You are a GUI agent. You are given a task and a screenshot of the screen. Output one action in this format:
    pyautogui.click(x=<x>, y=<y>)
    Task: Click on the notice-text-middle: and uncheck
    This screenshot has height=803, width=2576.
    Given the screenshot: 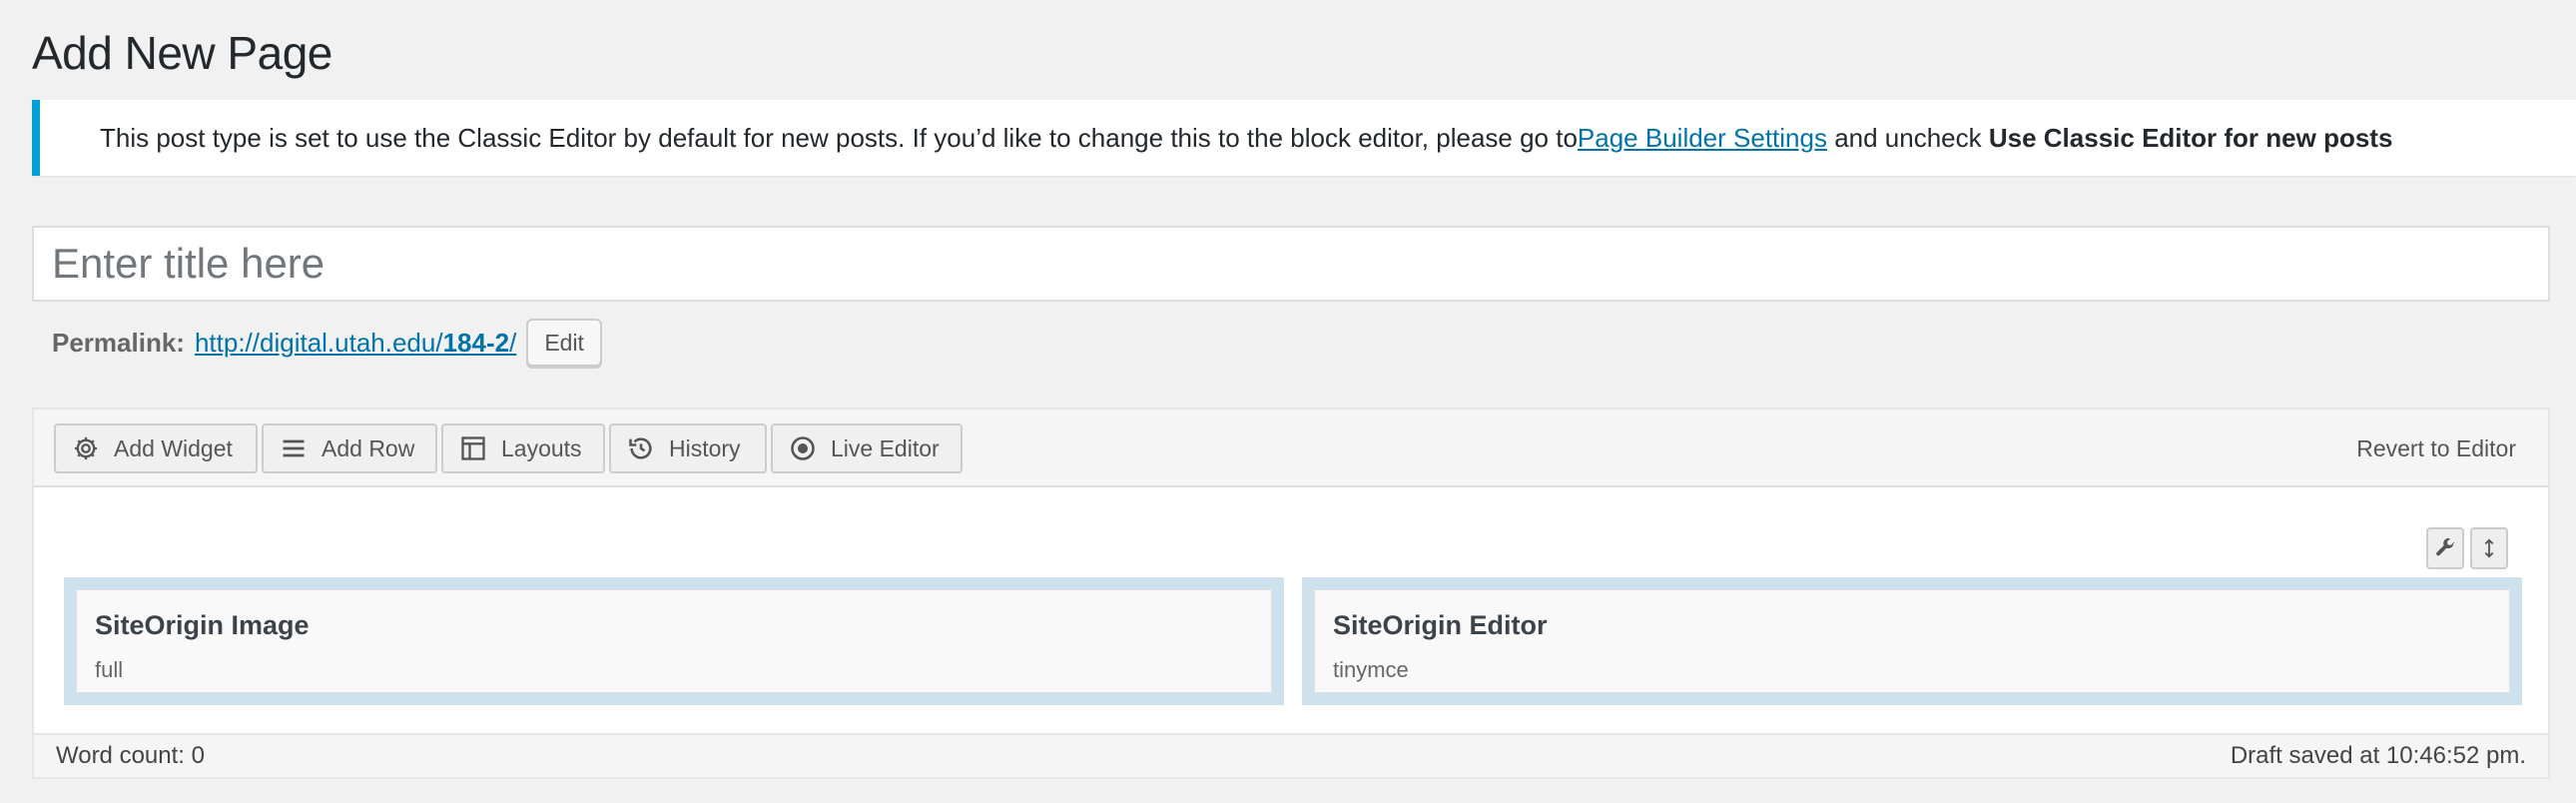 What is the action you would take?
    pyautogui.click(x=1907, y=137)
    